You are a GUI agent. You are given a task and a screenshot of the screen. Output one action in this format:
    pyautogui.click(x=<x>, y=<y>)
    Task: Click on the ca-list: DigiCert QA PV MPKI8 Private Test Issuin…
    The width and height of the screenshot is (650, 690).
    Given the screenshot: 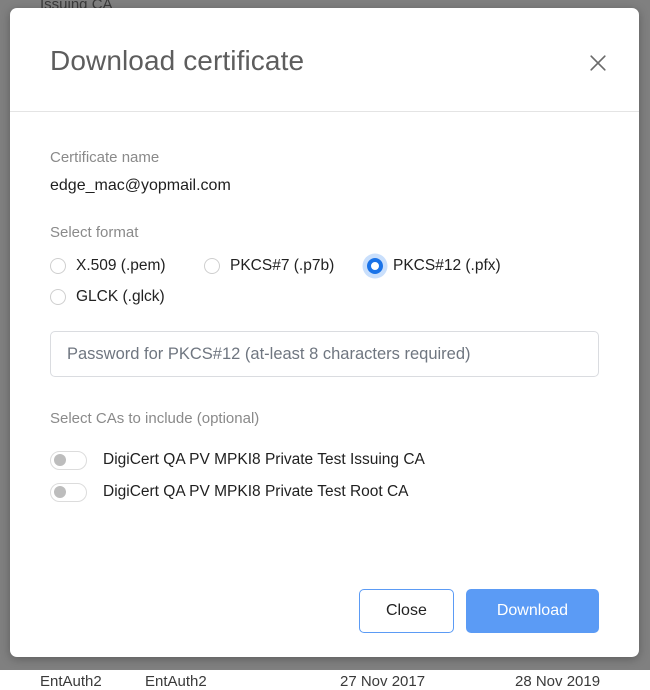 What is the action you would take?
    pyautogui.click(x=324, y=476)
    